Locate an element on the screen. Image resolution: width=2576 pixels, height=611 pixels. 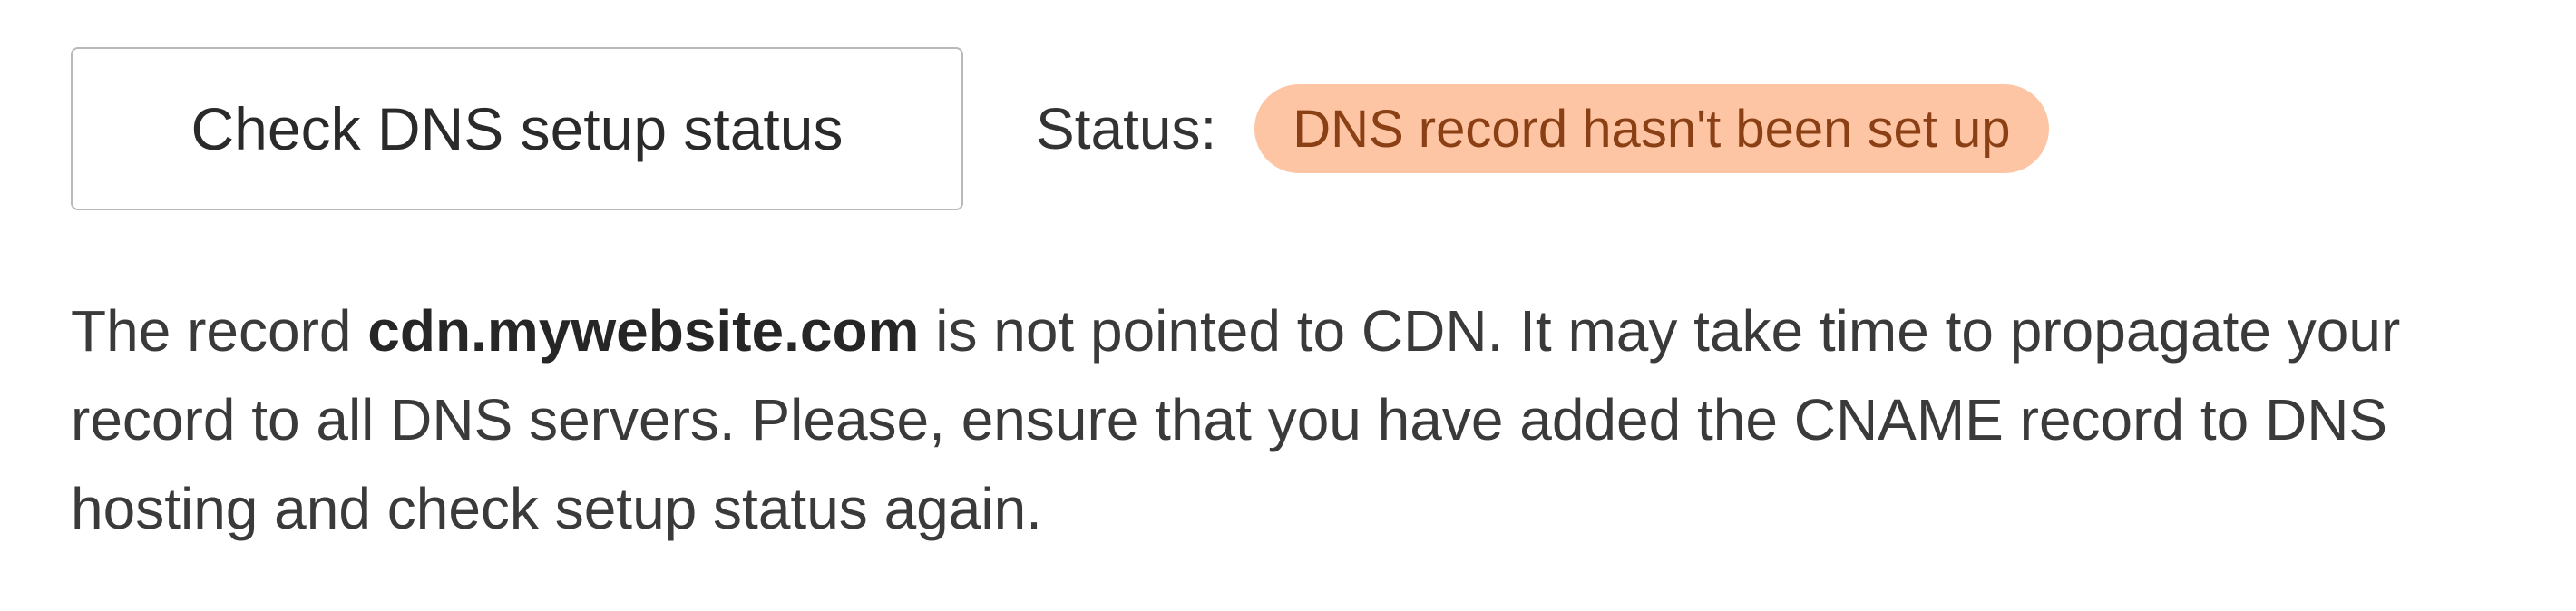
record-domain: cdn.mywebsite.com is located at coordinates (643, 331).